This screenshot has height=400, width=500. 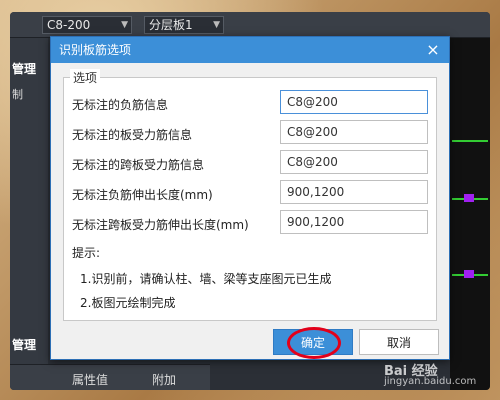 What do you see at coordinates (171, 25) in the screenshot?
I see `layer-value: 分层板1` at bounding box center [171, 25].